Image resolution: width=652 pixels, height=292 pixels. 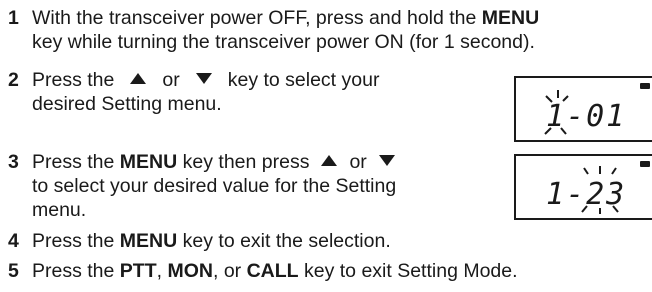 I want to click on call-key-label: CALL, so click(x=272, y=271).